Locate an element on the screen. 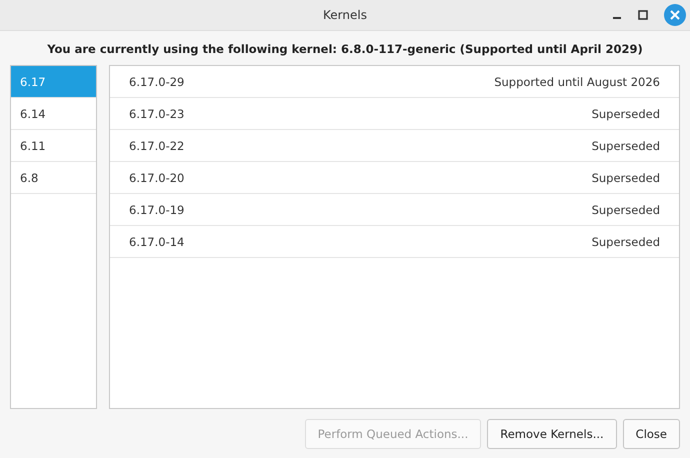  kernel-version: 6.17.0-14 is located at coordinates (156, 241).